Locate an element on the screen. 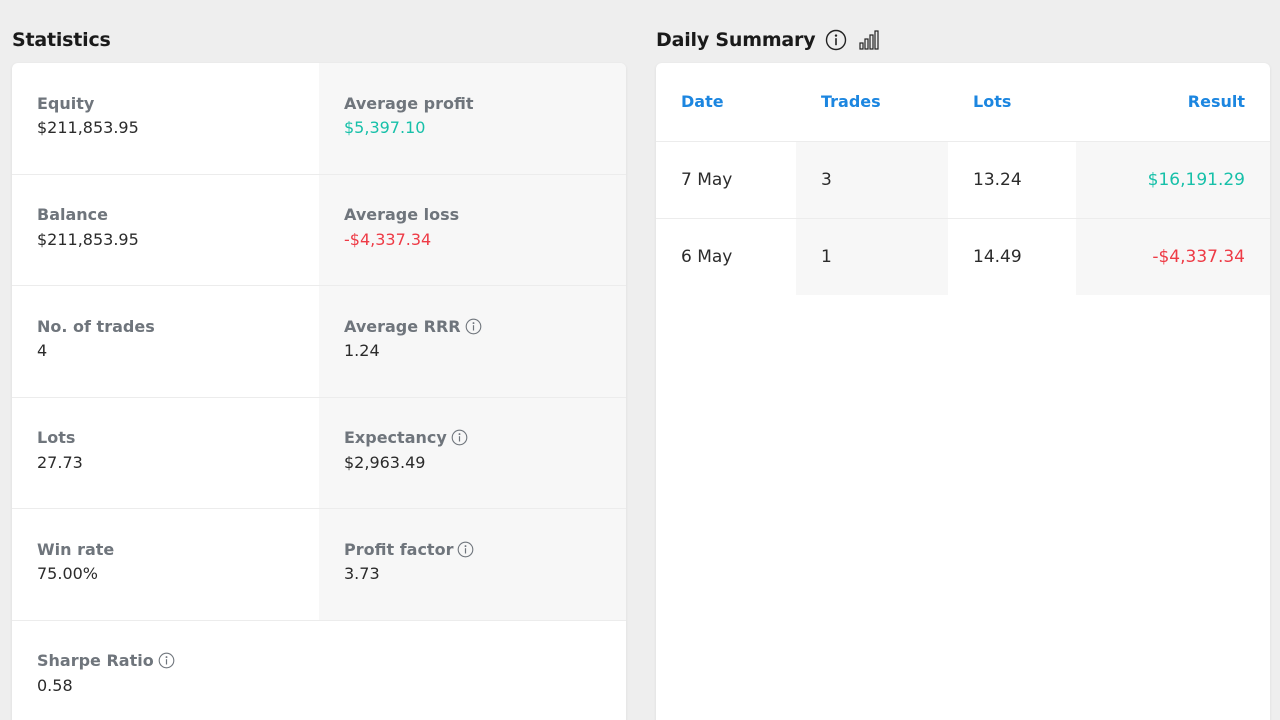  stat-profit-factor: Profit factor 3.73 is located at coordinates (472, 565).